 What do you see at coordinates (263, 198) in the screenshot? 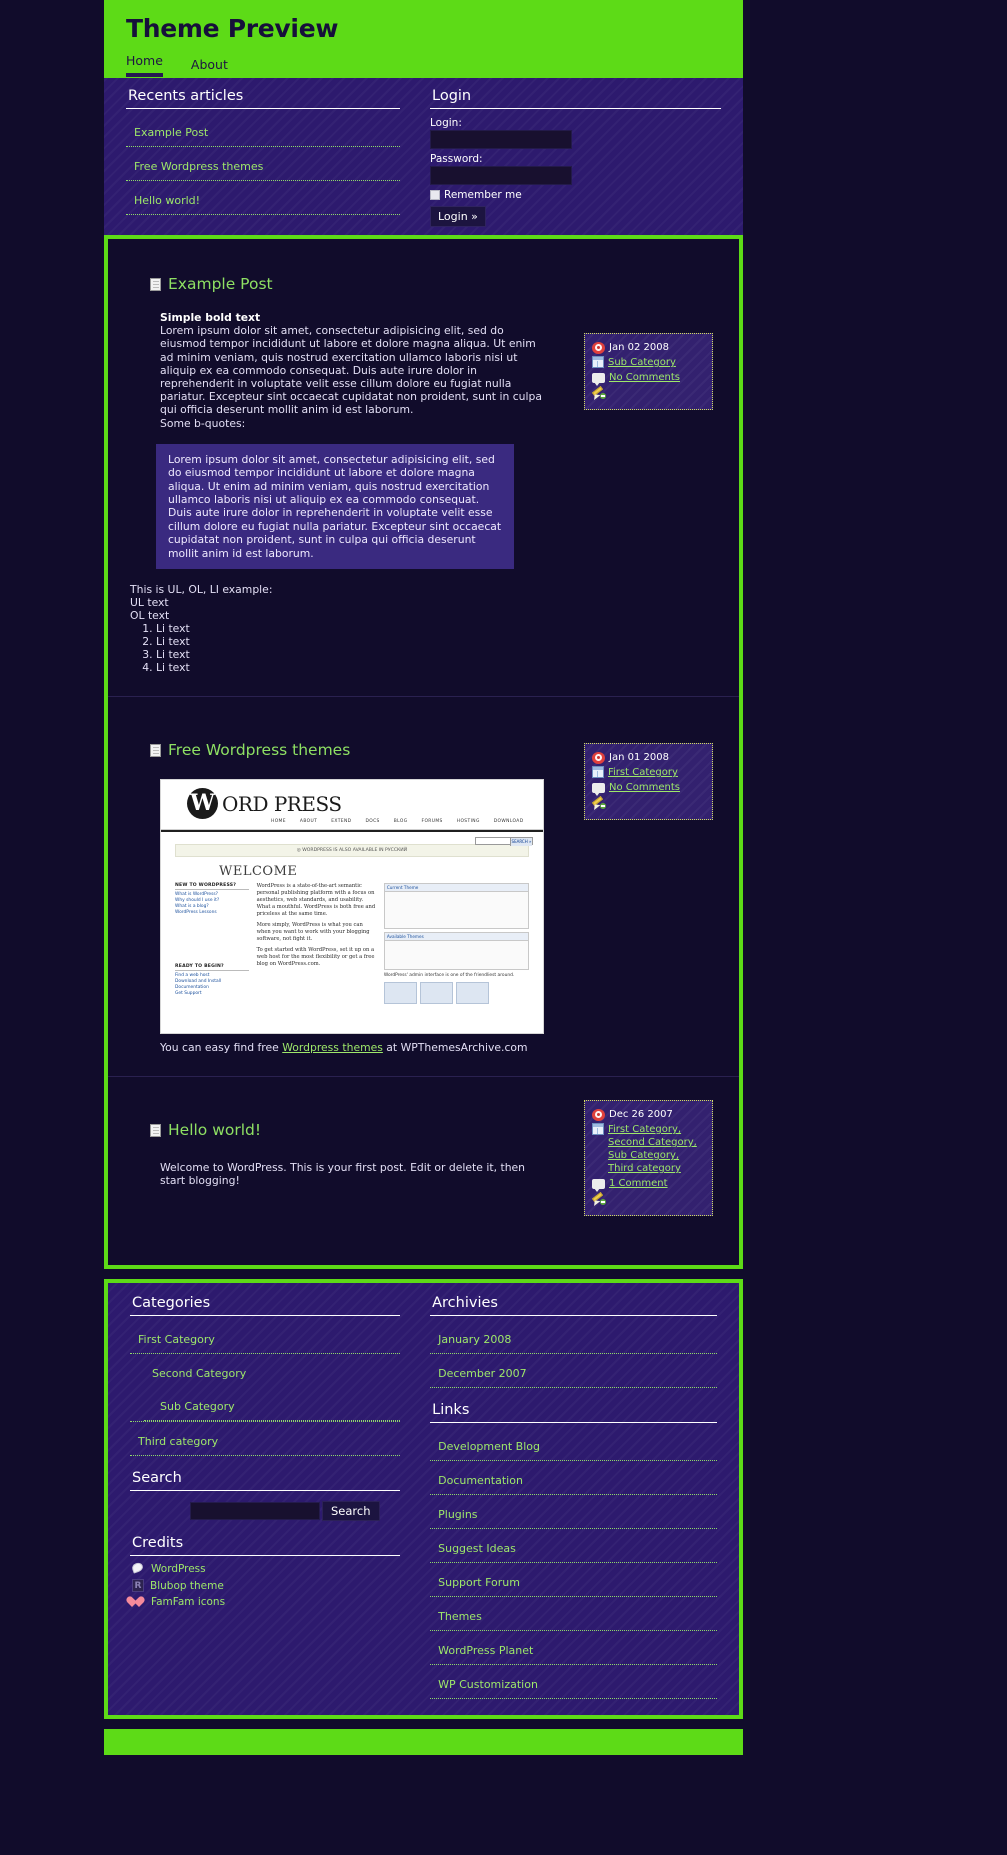
I see `list-item: Hello world!` at bounding box center [263, 198].